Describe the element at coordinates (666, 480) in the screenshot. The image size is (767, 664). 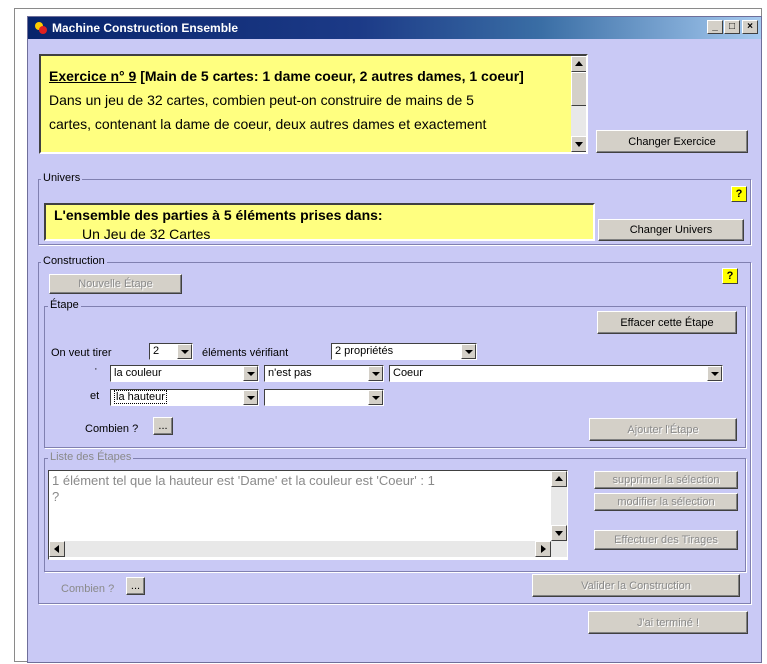
I see `delete-selection-button: supprimer la sélection` at that location.